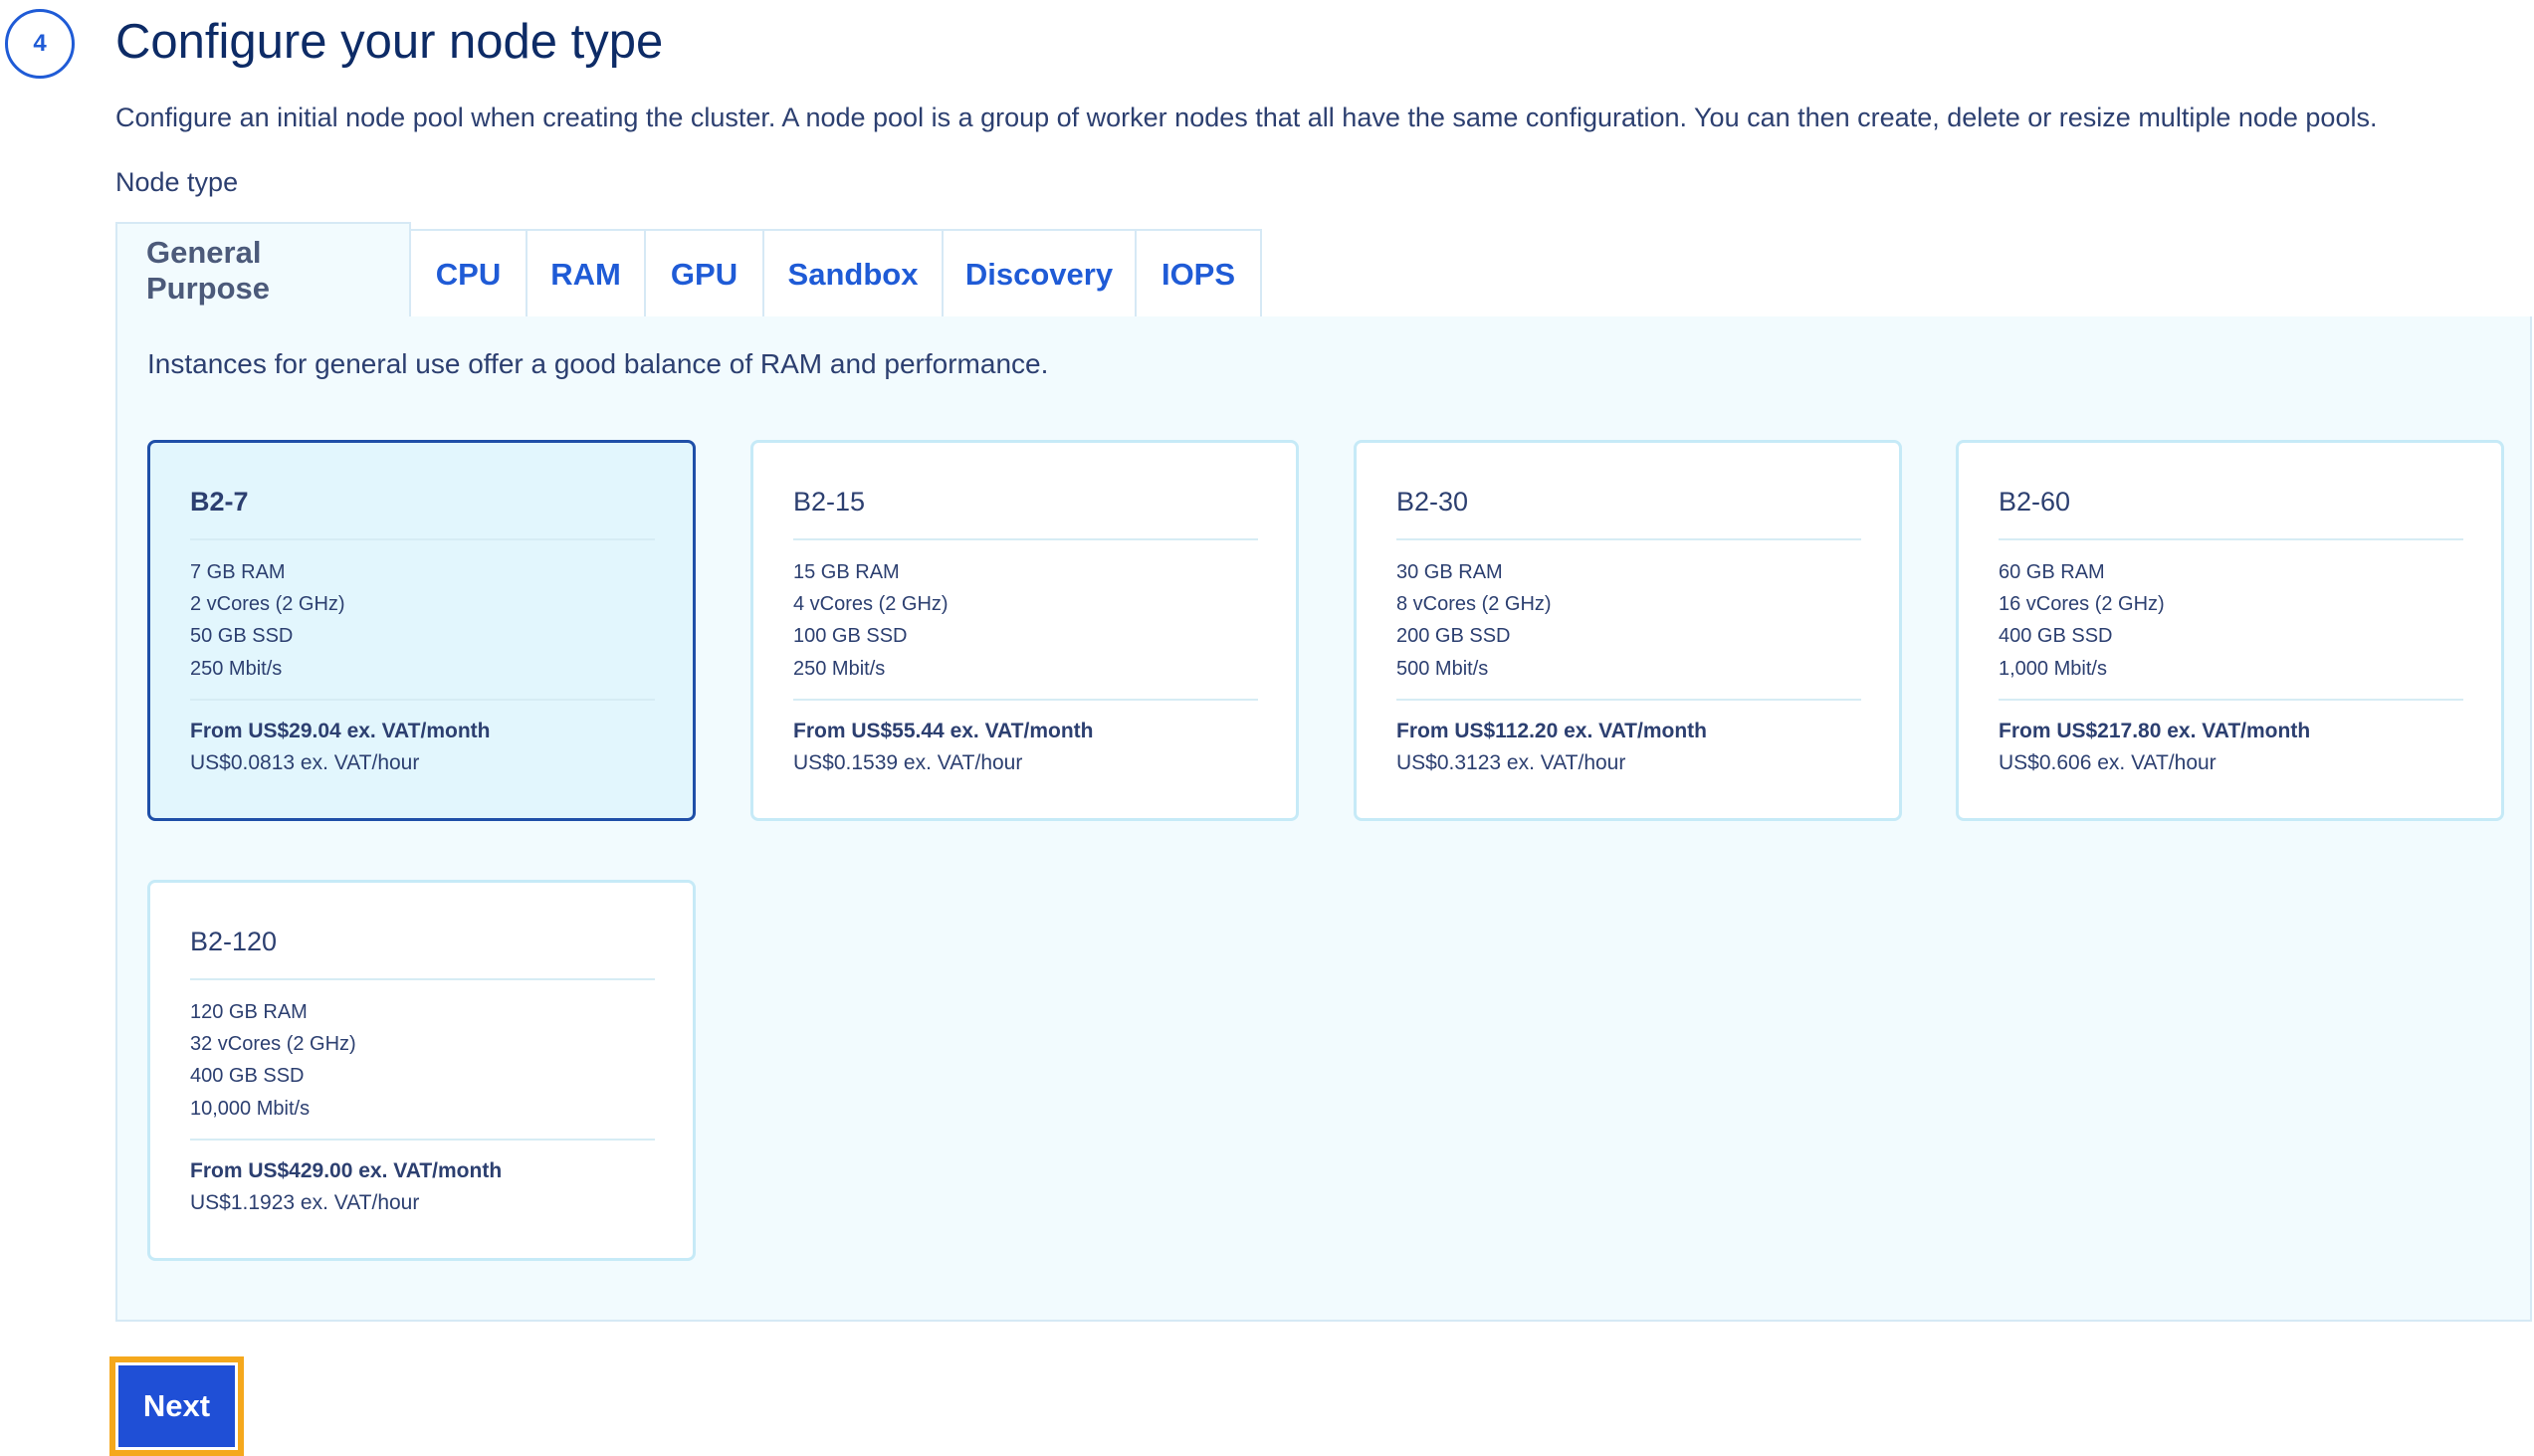 The height and width of the screenshot is (1456, 2534). Describe the element at coordinates (340, 731) in the screenshot. I see `price-per-month: From US$29.04 ex. VAT/month` at that location.